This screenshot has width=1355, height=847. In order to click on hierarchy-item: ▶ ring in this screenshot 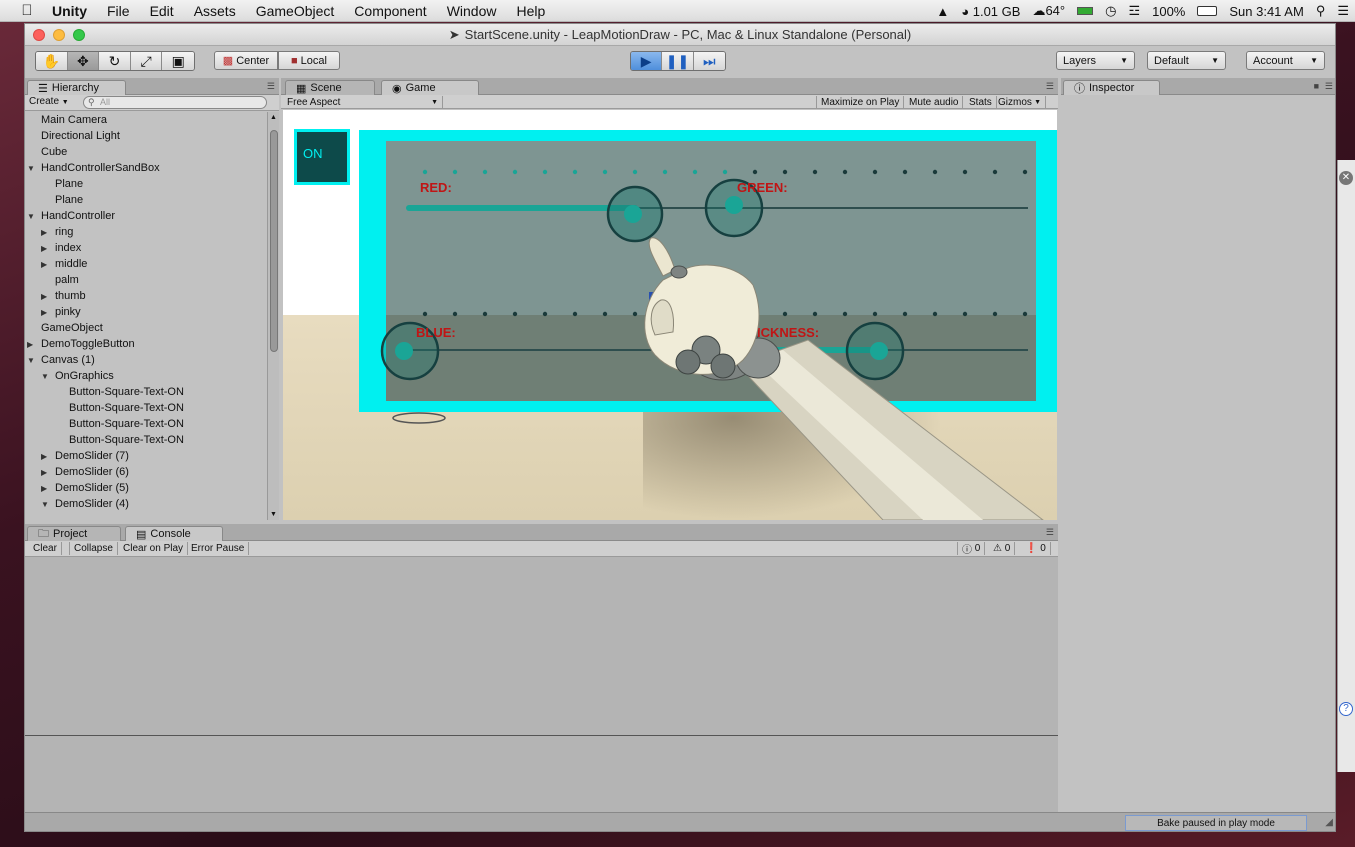, I will do `click(57, 232)`.